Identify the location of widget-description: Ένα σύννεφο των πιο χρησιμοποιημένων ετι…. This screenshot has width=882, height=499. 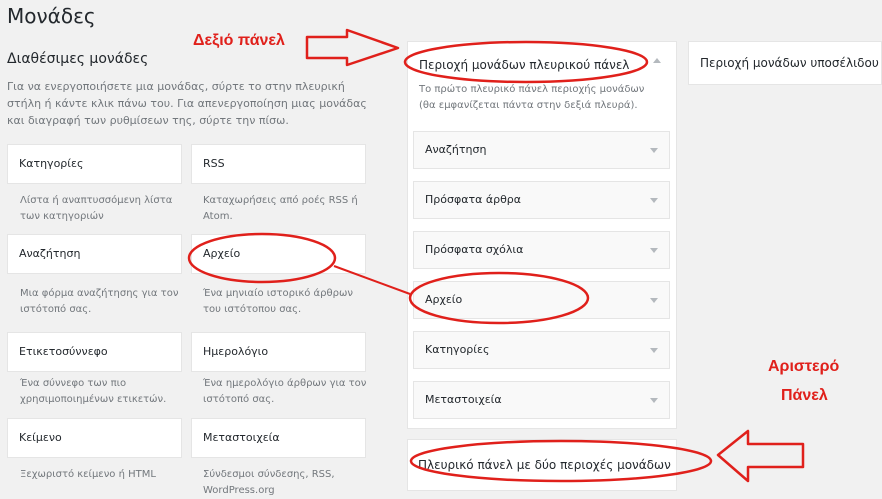
(93, 391).